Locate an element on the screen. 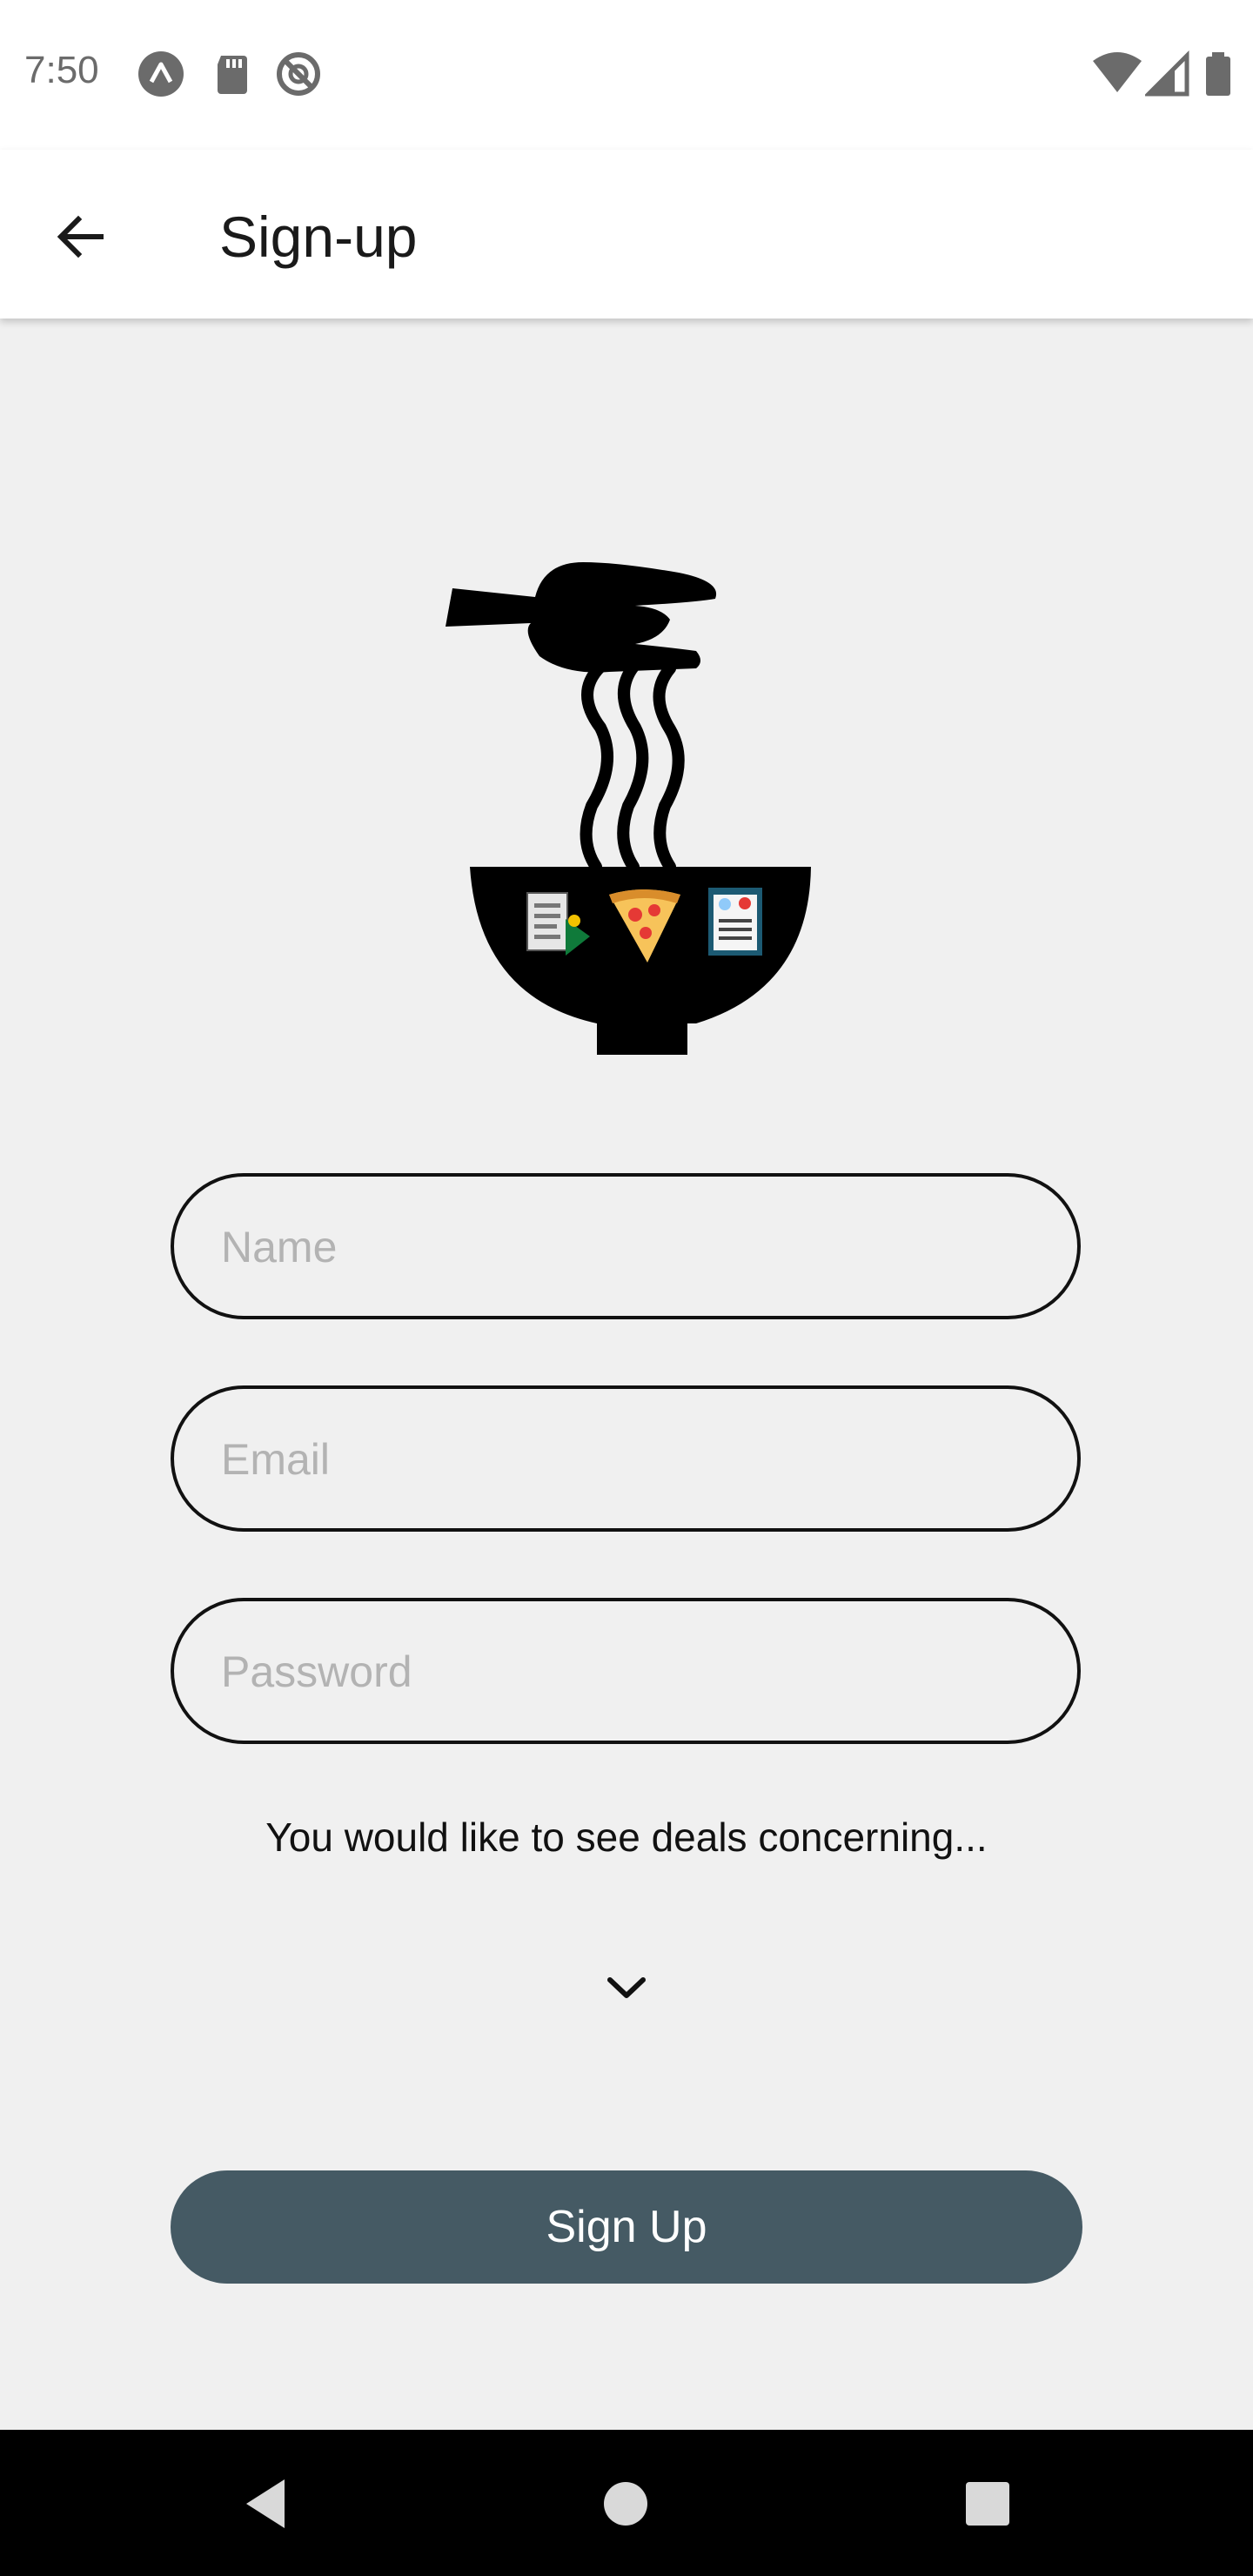 This screenshot has width=1253, height=2576. password-input is located at coordinates (630, 1671).